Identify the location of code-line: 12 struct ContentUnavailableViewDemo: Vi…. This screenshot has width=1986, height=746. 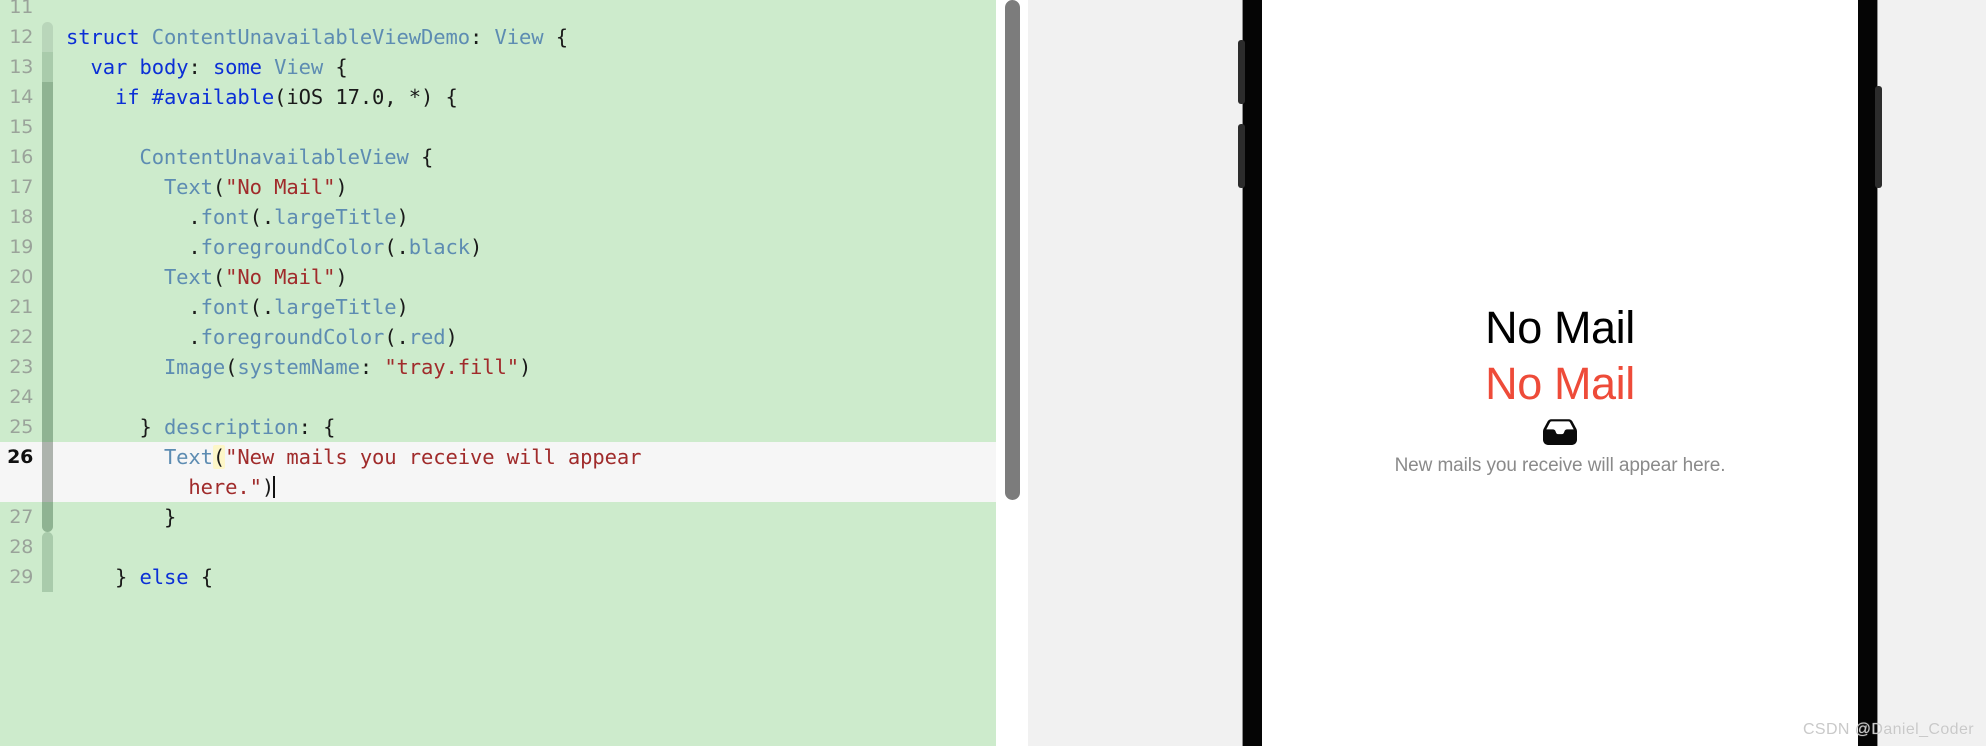
(498, 37).